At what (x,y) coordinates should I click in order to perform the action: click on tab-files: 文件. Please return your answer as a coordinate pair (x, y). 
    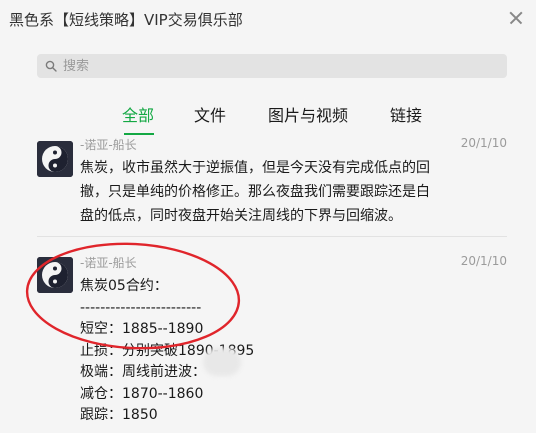
    Looking at the image, I should click on (210, 114).